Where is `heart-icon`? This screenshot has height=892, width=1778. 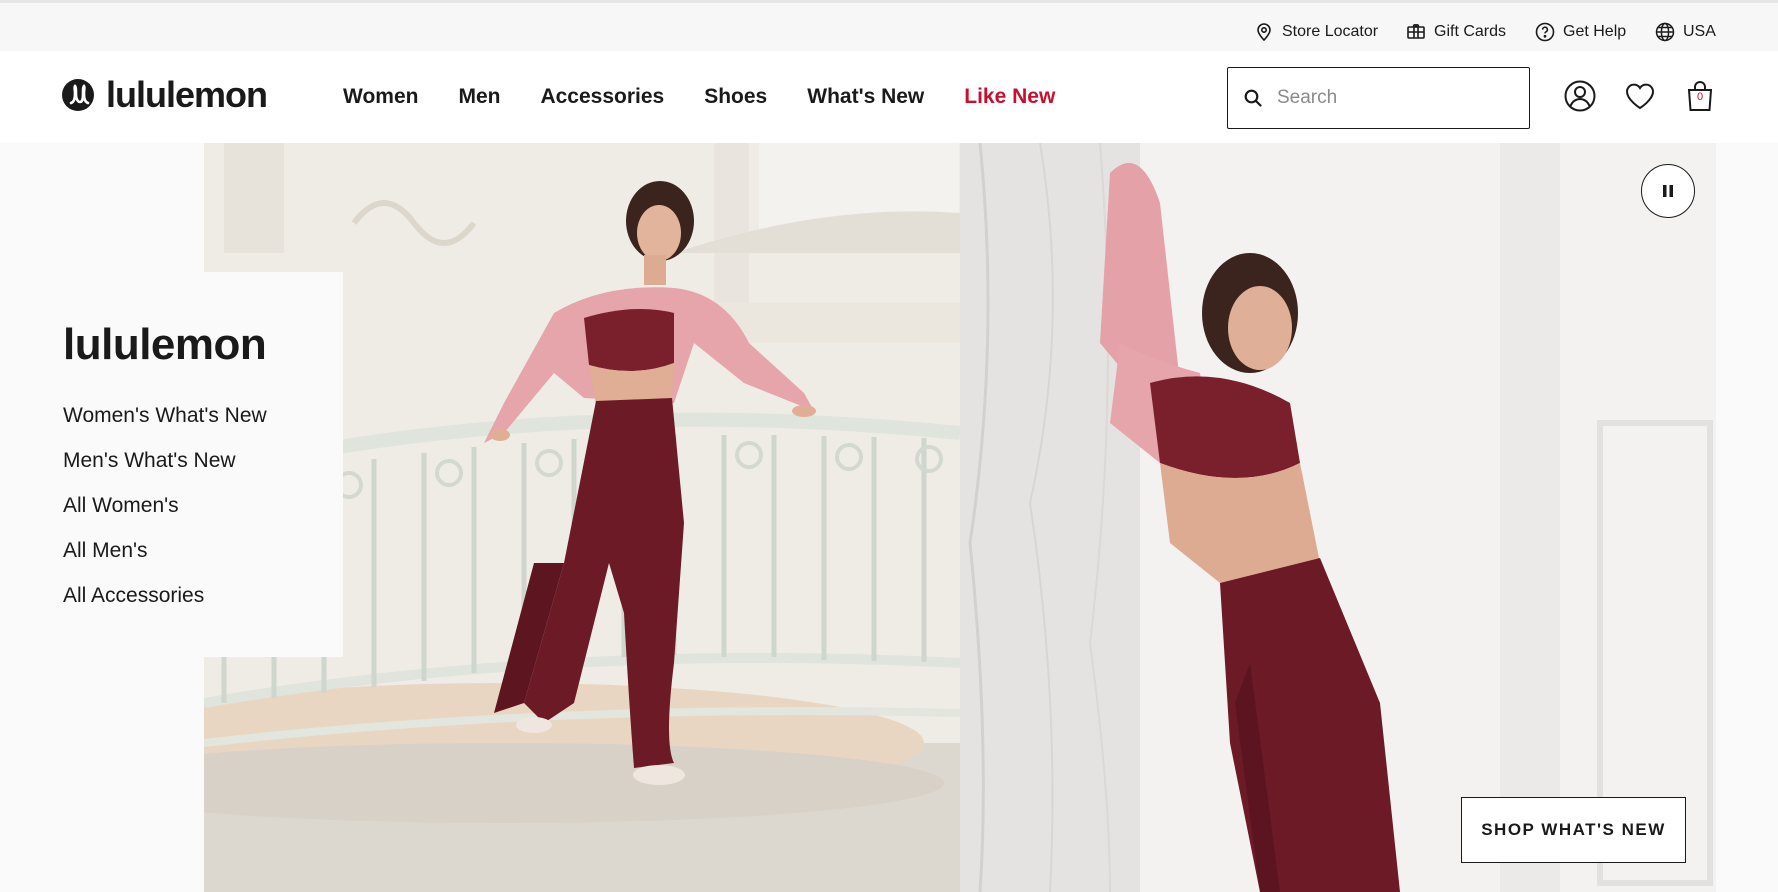
heart-icon is located at coordinates (1640, 96).